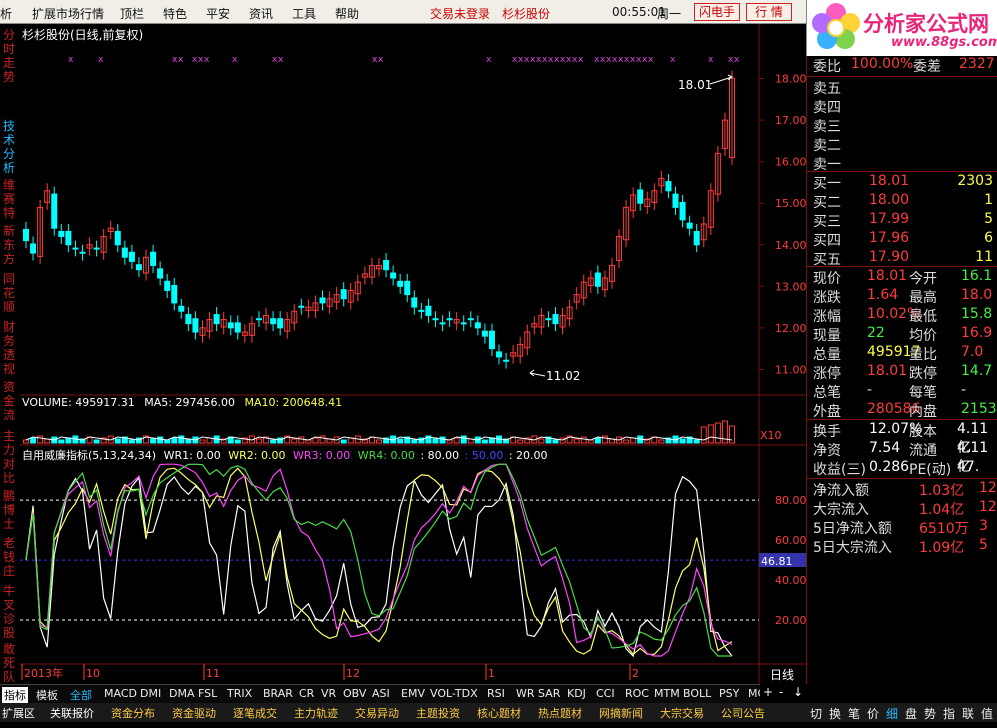 The width and height of the screenshot is (997, 728). Describe the element at coordinates (901, 28) in the screenshot. I see `logo: 分析家公式网 www.88gs.com` at that location.